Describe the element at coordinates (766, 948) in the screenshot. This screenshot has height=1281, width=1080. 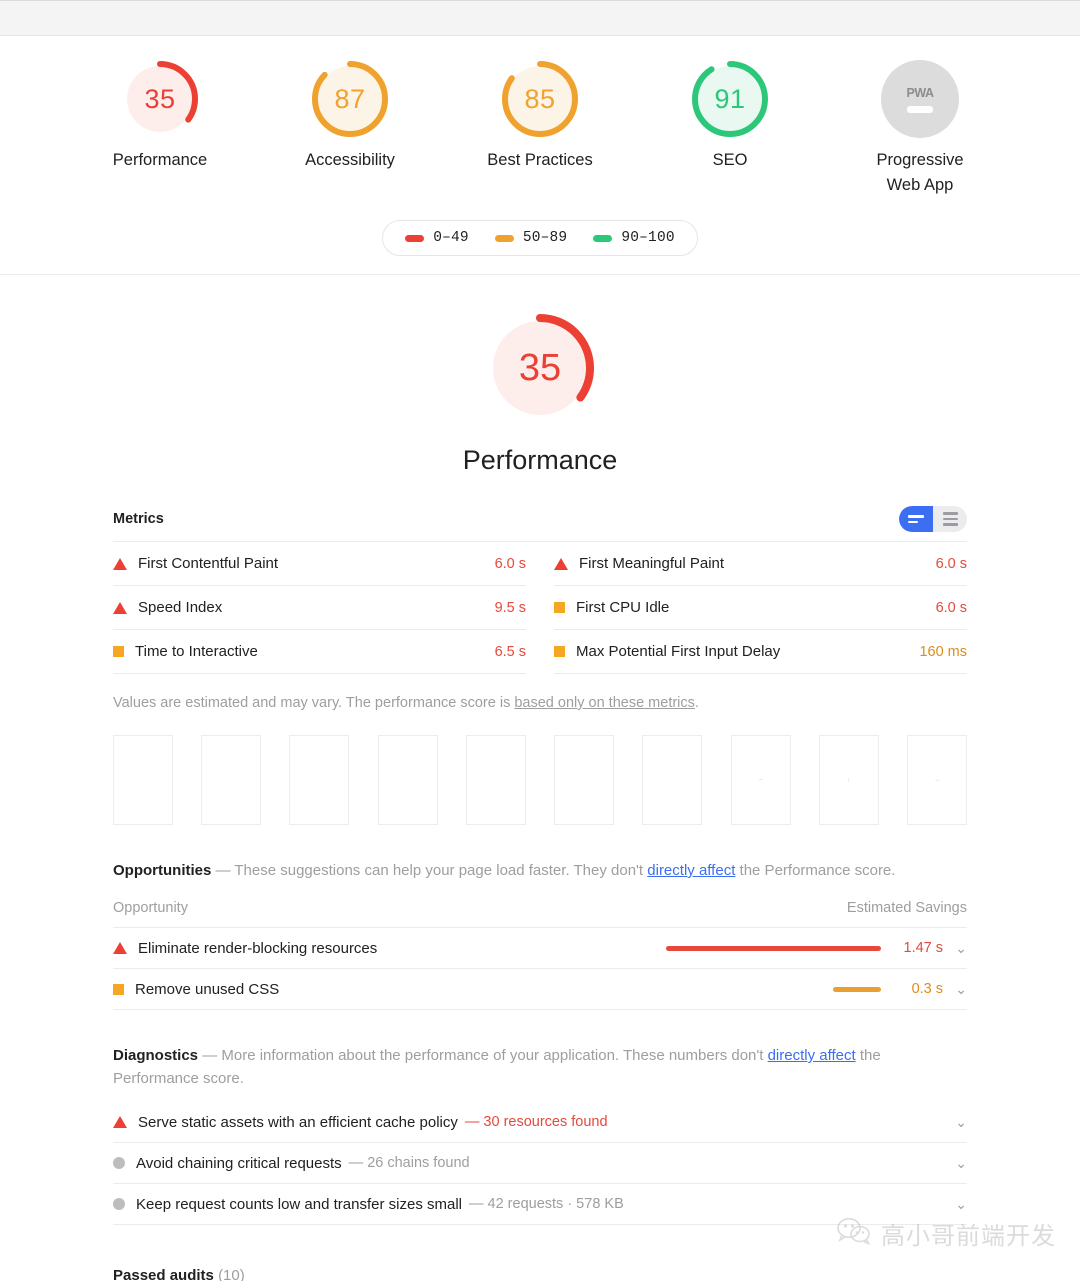
I see `savings-bar` at that location.